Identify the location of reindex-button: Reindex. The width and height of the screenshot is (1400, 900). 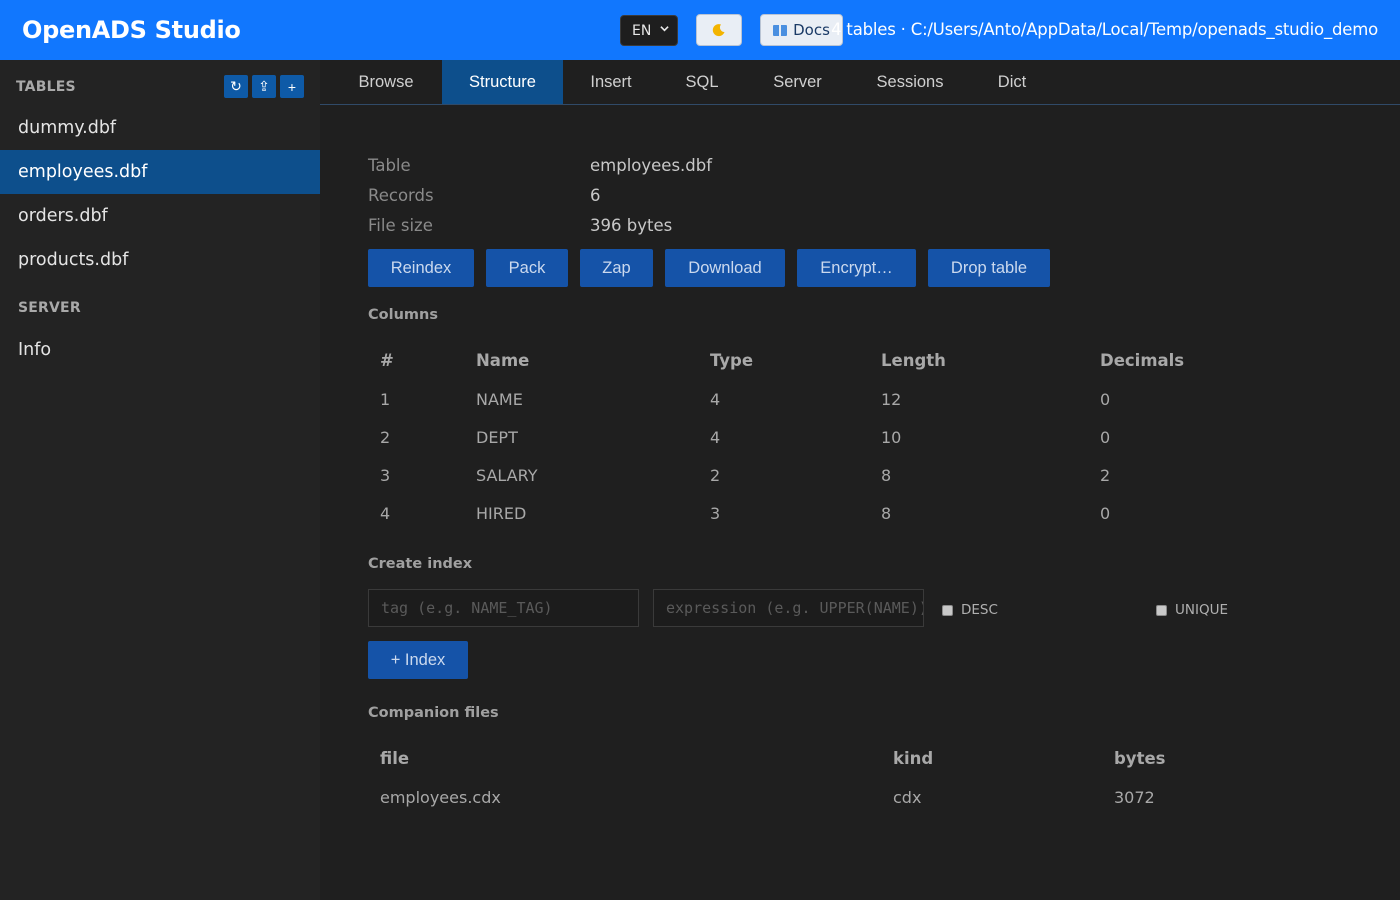
(421, 268).